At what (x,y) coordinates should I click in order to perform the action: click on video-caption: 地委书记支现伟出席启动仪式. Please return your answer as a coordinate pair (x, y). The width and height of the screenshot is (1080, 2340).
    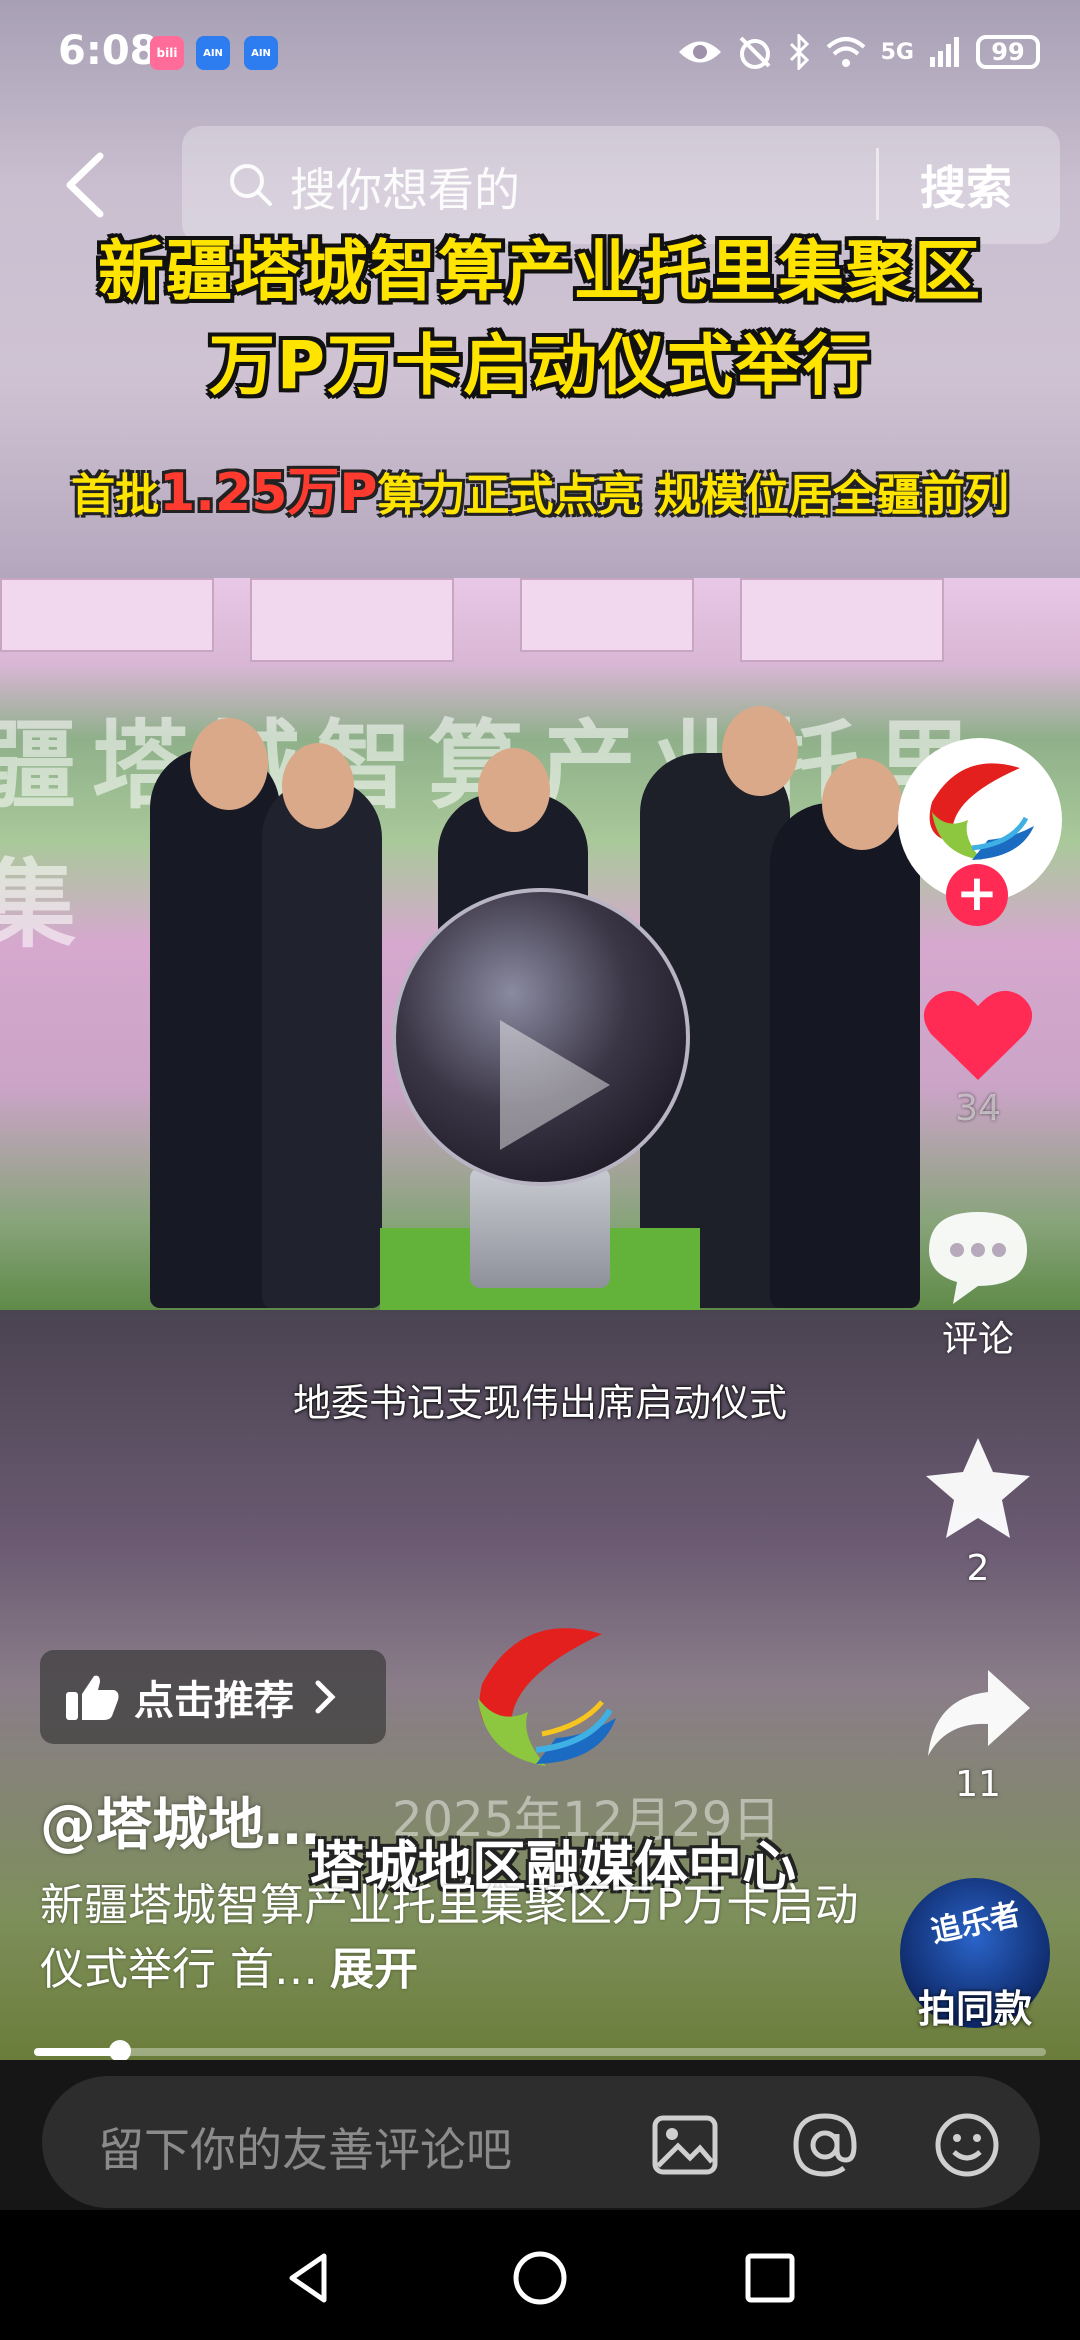
    Looking at the image, I should click on (539, 1403).